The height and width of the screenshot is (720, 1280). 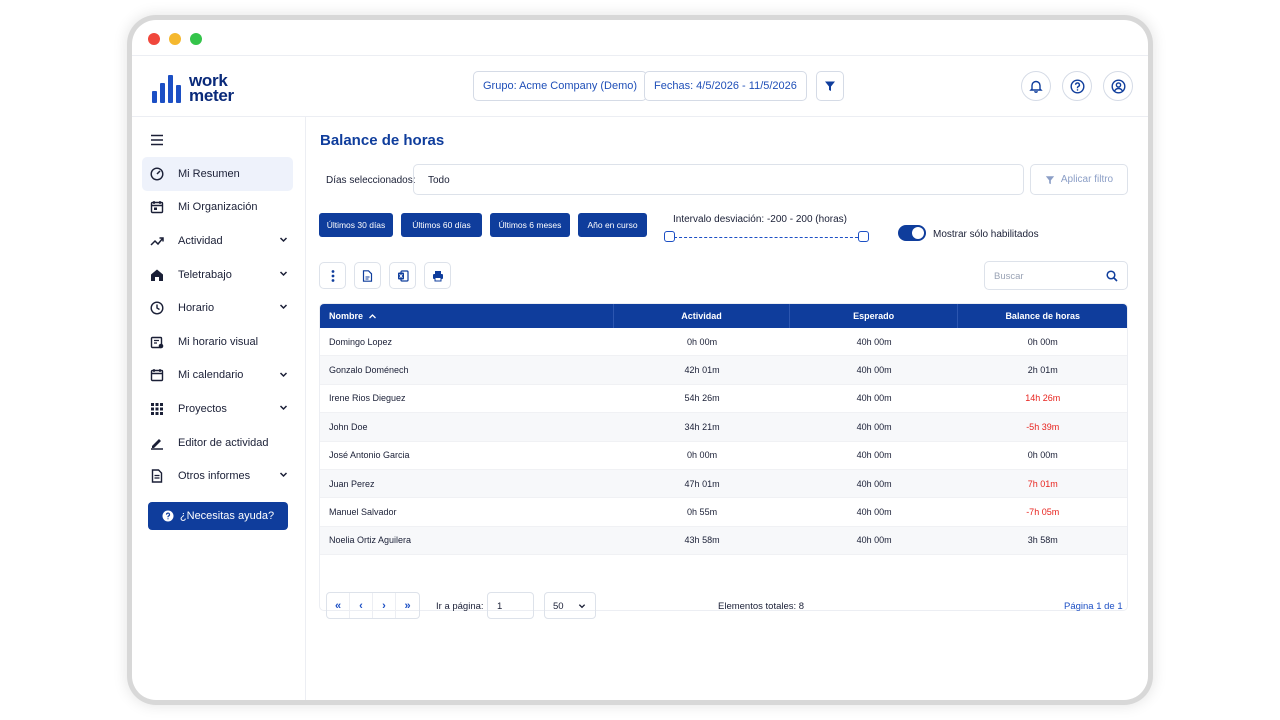 What do you see at coordinates (510, 605) in the screenshot?
I see `goto-page-input: 1` at bounding box center [510, 605].